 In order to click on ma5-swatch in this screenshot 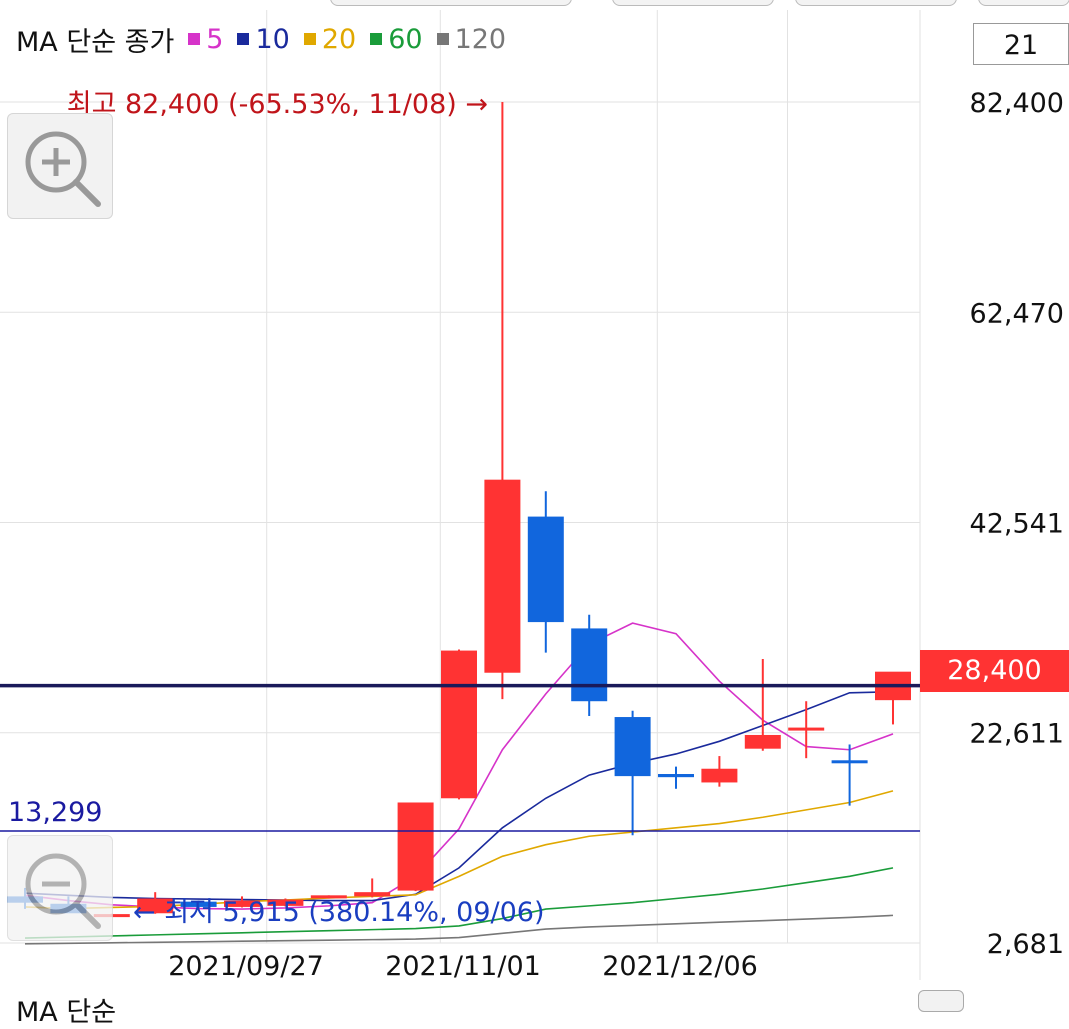, I will do `click(194, 39)`.